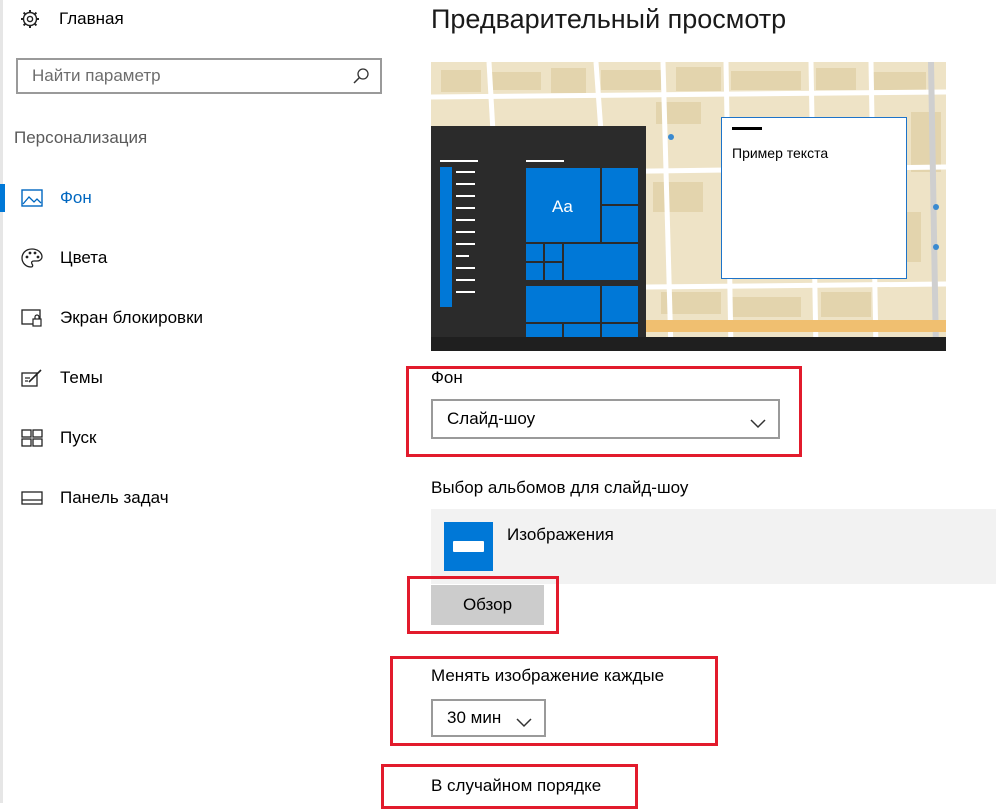 This screenshot has width=996, height=809. I want to click on albums-label: Выбор альбомов для слайд-шоу, so click(560, 487).